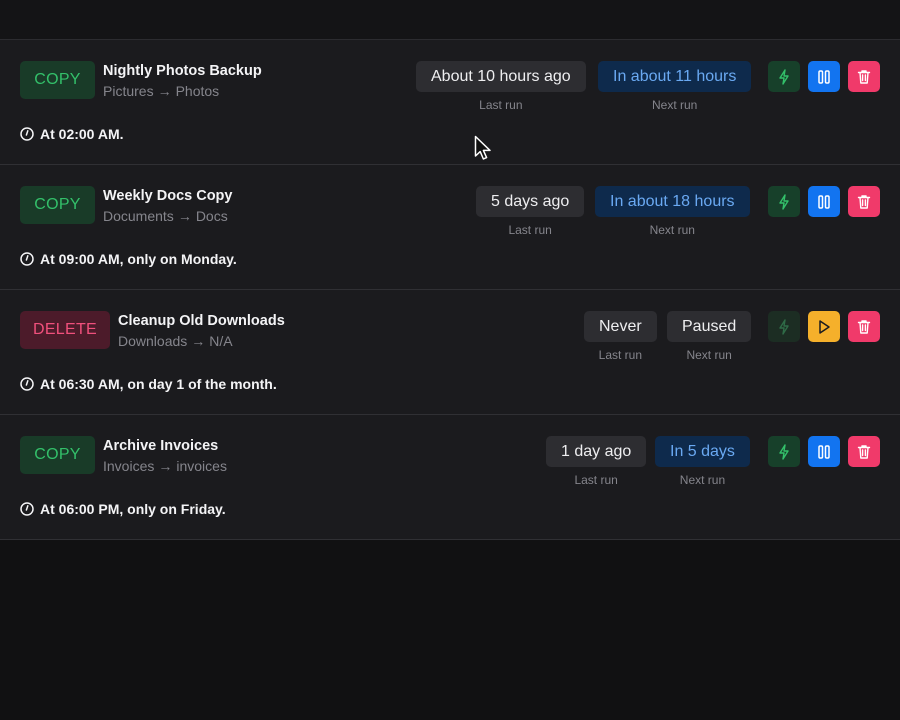 The image size is (900, 720). Describe the element at coordinates (675, 76) in the screenshot. I see `next-run-pill: In about 11 hours` at that location.